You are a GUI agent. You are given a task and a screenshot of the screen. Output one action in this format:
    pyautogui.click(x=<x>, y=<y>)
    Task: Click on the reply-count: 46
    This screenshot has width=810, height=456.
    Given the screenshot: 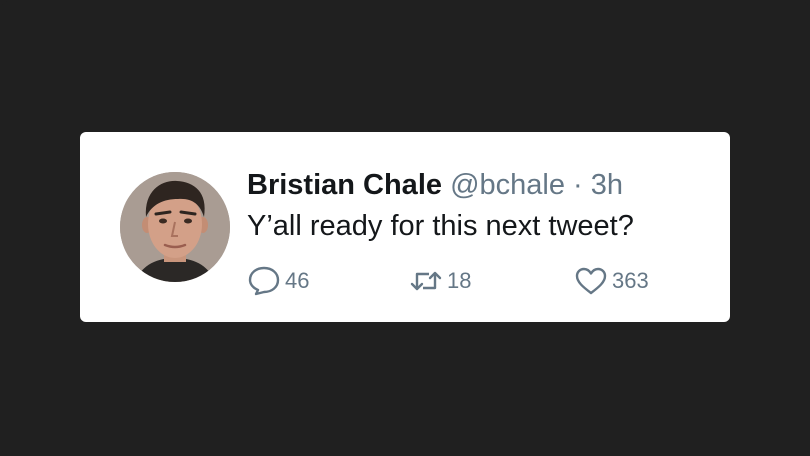 What is the action you would take?
    pyautogui.click(x=297, y=280)
    